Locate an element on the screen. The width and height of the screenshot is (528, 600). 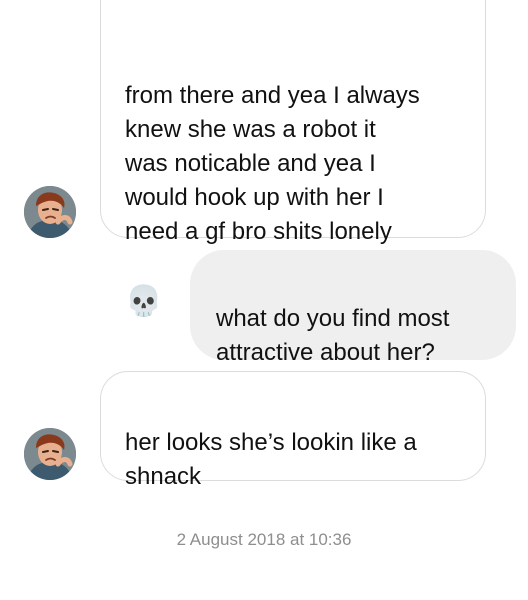
skull-emoji-icon: 💀 is located at coordinates (144, 301).